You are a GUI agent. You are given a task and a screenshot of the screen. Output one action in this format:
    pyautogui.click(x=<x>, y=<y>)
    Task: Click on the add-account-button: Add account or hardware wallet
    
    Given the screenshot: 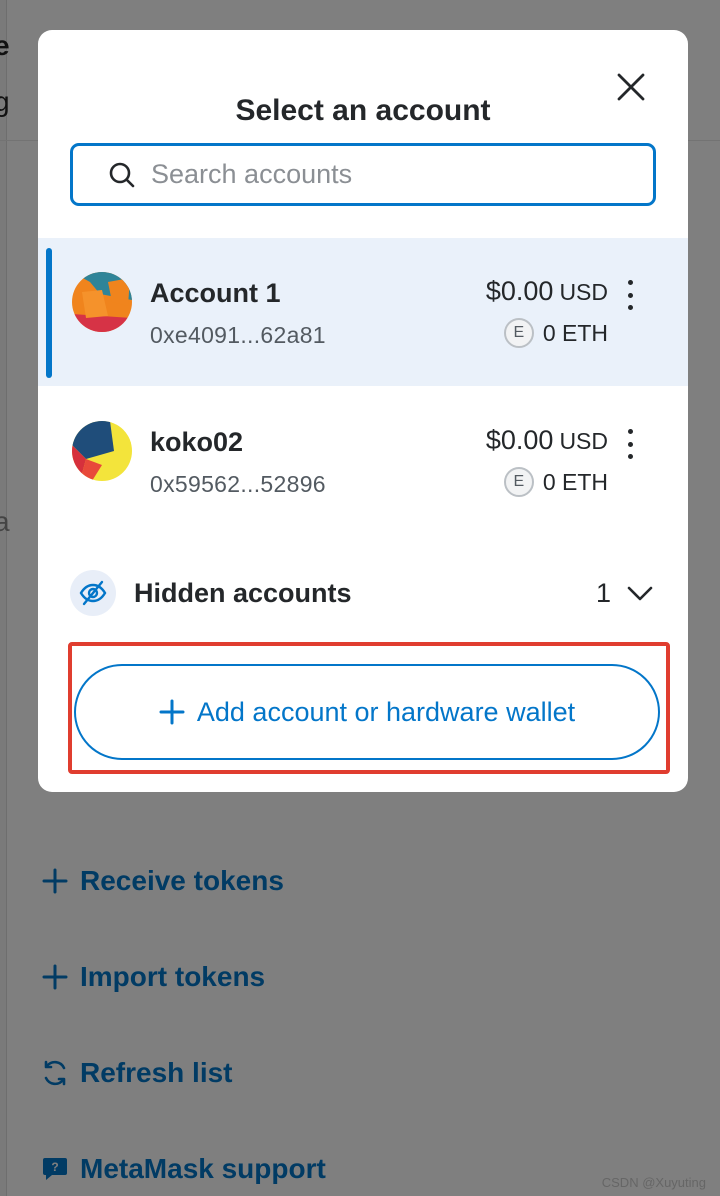 What is the action you would take?
    pyautogui.click(x=367, y=712)
    